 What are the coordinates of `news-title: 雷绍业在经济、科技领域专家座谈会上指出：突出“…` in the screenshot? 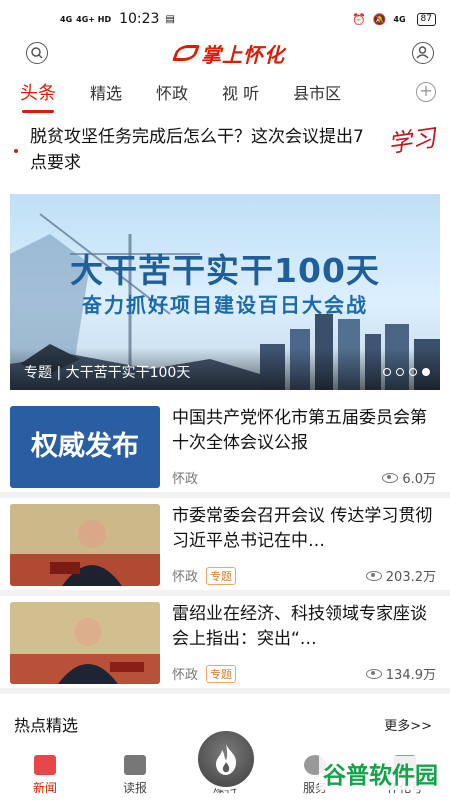 It's located at (299, 626).